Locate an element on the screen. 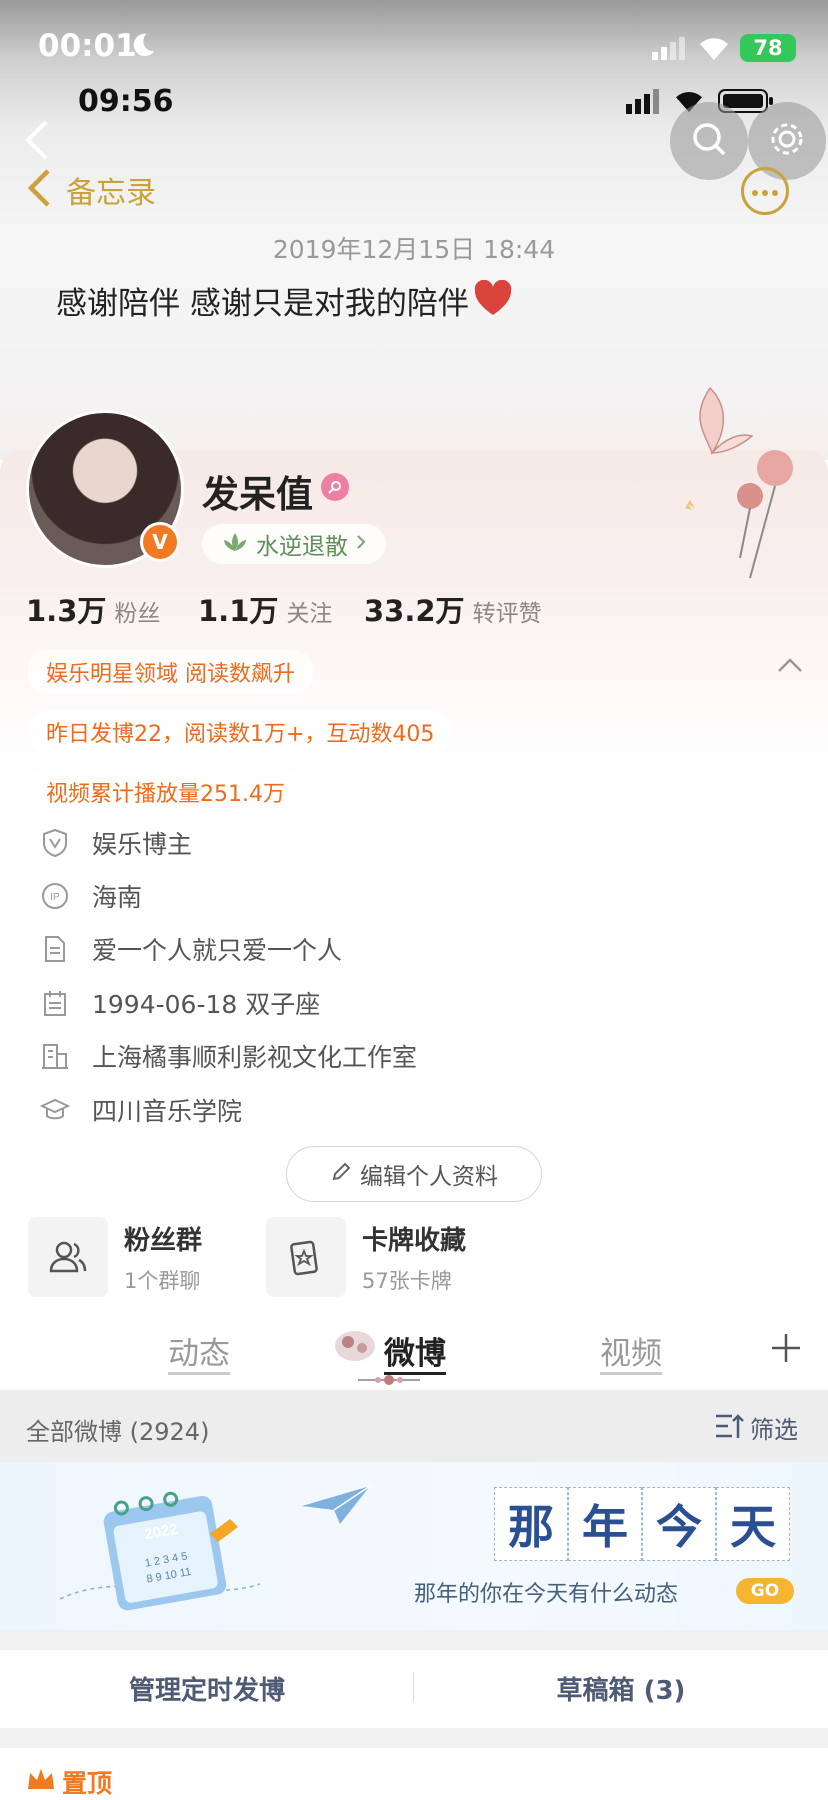 This screenshot has width=828, height=1800. svg-text: IP is located at coordinates (55, 897).